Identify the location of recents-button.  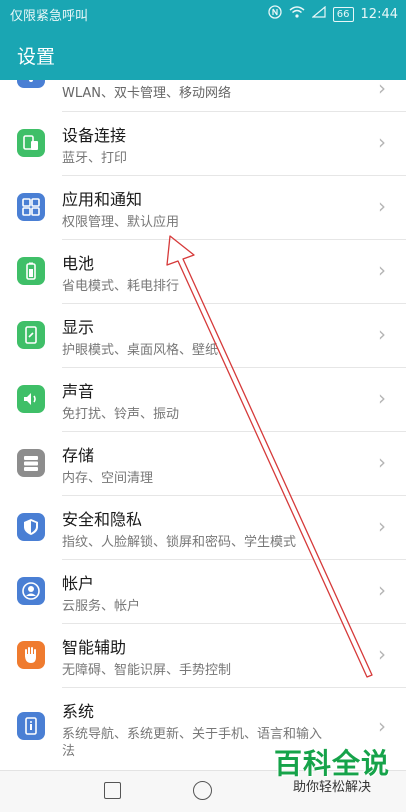
(112, 790).